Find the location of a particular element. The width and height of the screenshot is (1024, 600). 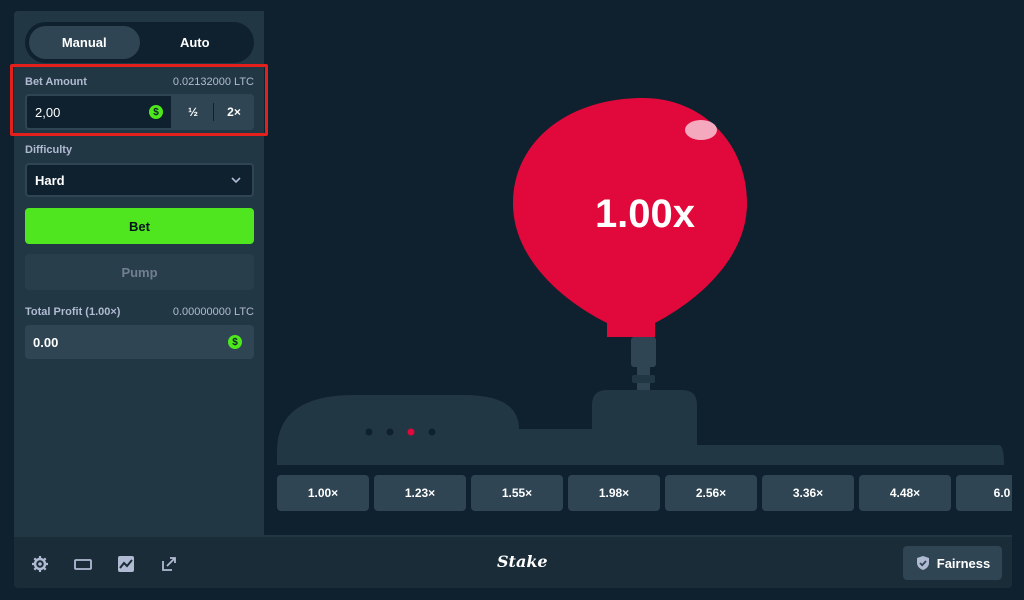

bet-amount-input is located at coordinates (92, 112).